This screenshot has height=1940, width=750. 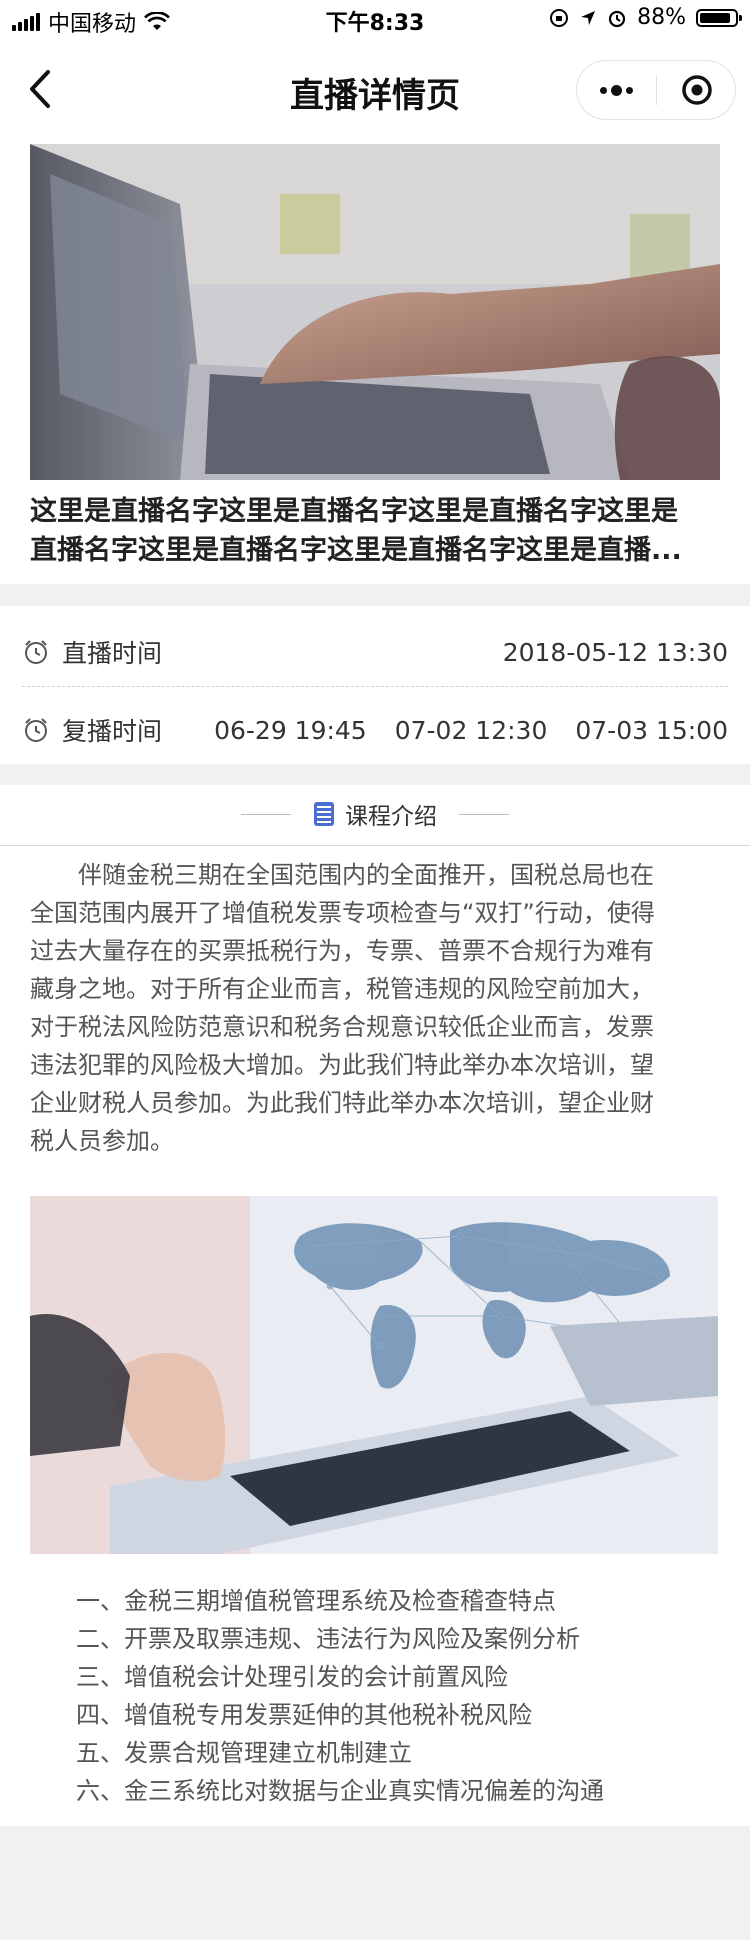 What do you see at coordinates (471, 730) in the screenshot?
I see `replay-time-value: 07-02 12:30` at bounding box center [471, 730].